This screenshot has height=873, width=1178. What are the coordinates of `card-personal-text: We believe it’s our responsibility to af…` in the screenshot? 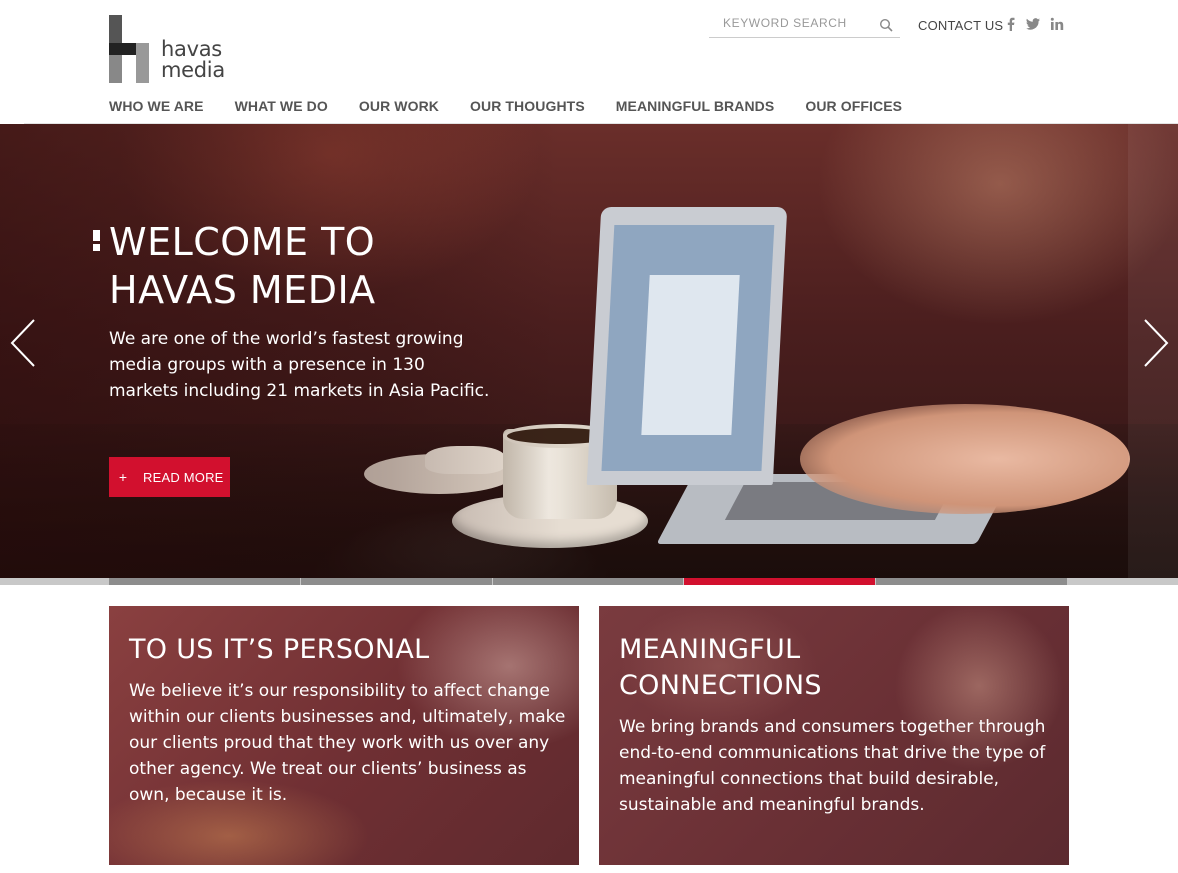 It's located at (347, 743).